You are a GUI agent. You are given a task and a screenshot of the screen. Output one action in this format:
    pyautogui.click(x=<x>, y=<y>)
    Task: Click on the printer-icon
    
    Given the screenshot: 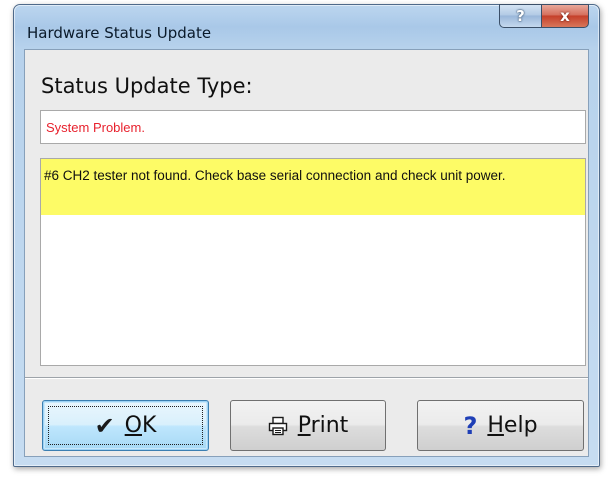 What is the action you would take?
    pyautogui.click(x=278, y=426)
    